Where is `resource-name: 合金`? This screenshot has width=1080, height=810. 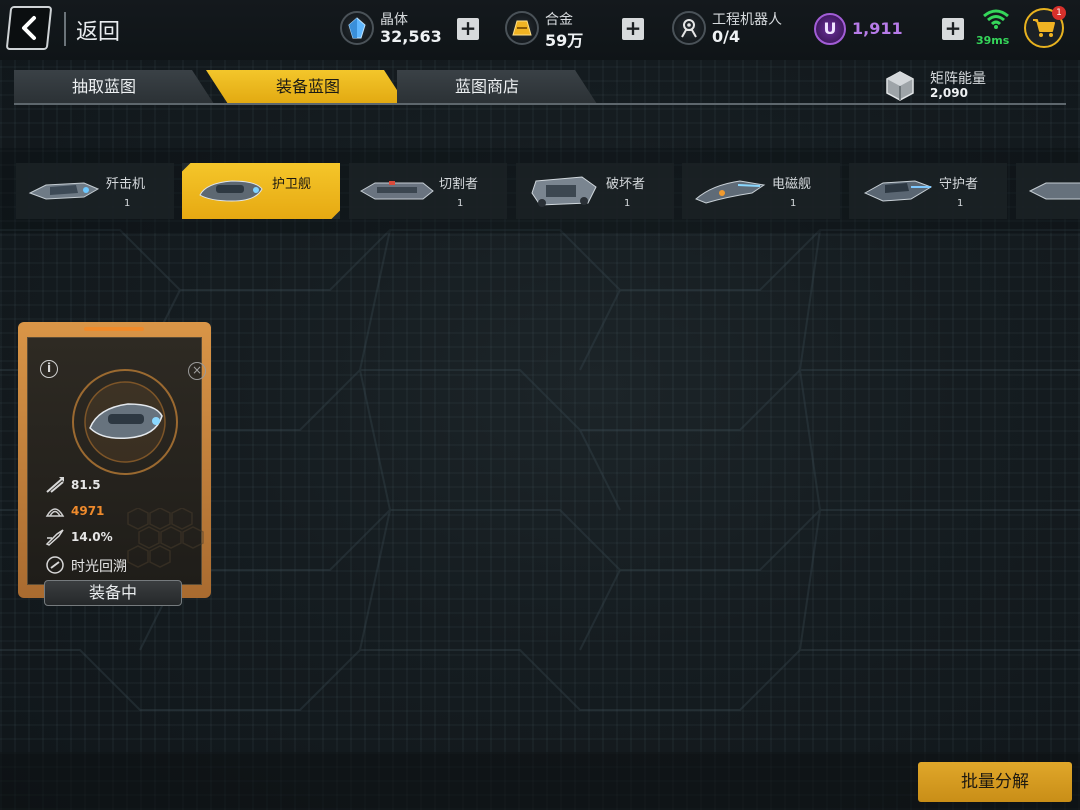
resource-name: 合金 is located at coordinates (559, 20).